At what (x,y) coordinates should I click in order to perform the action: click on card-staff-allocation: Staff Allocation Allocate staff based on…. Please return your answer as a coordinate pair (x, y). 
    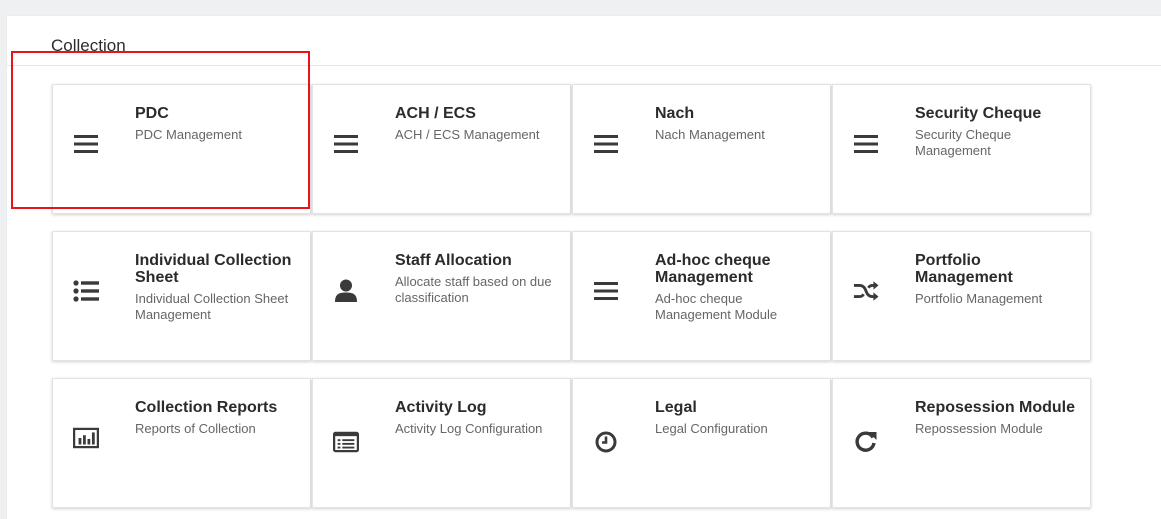
    Looking at the image, I should click on (441, 296).